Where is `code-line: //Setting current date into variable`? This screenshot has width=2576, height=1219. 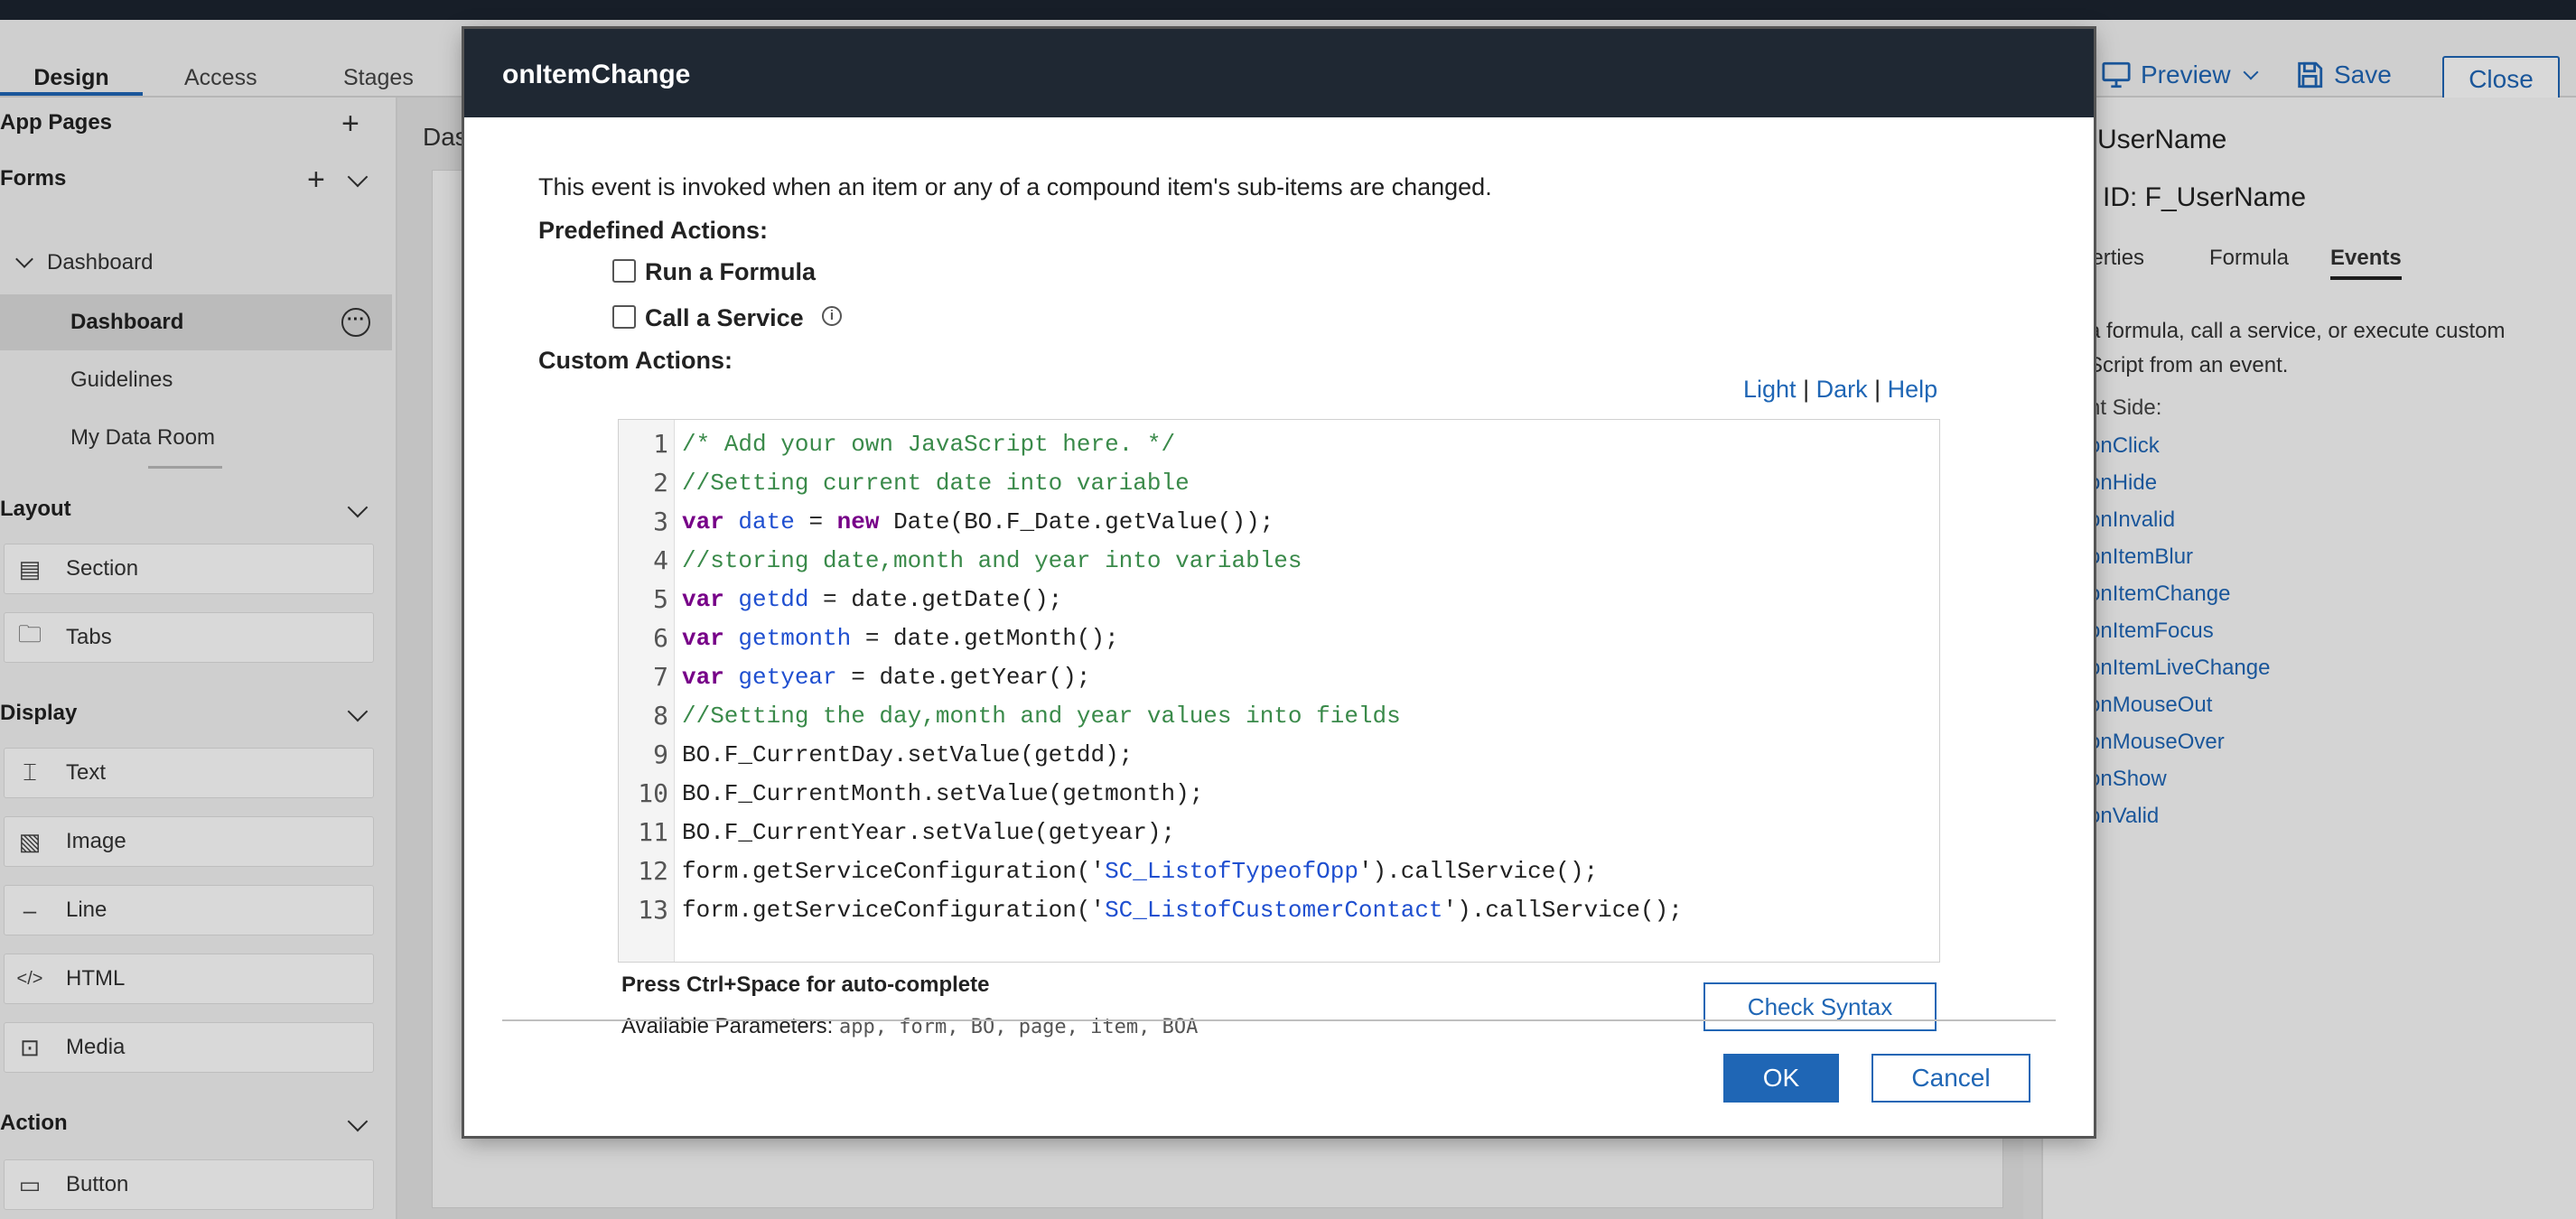 code-line: //Setting current date into variable is located at coordinates (936, 483).